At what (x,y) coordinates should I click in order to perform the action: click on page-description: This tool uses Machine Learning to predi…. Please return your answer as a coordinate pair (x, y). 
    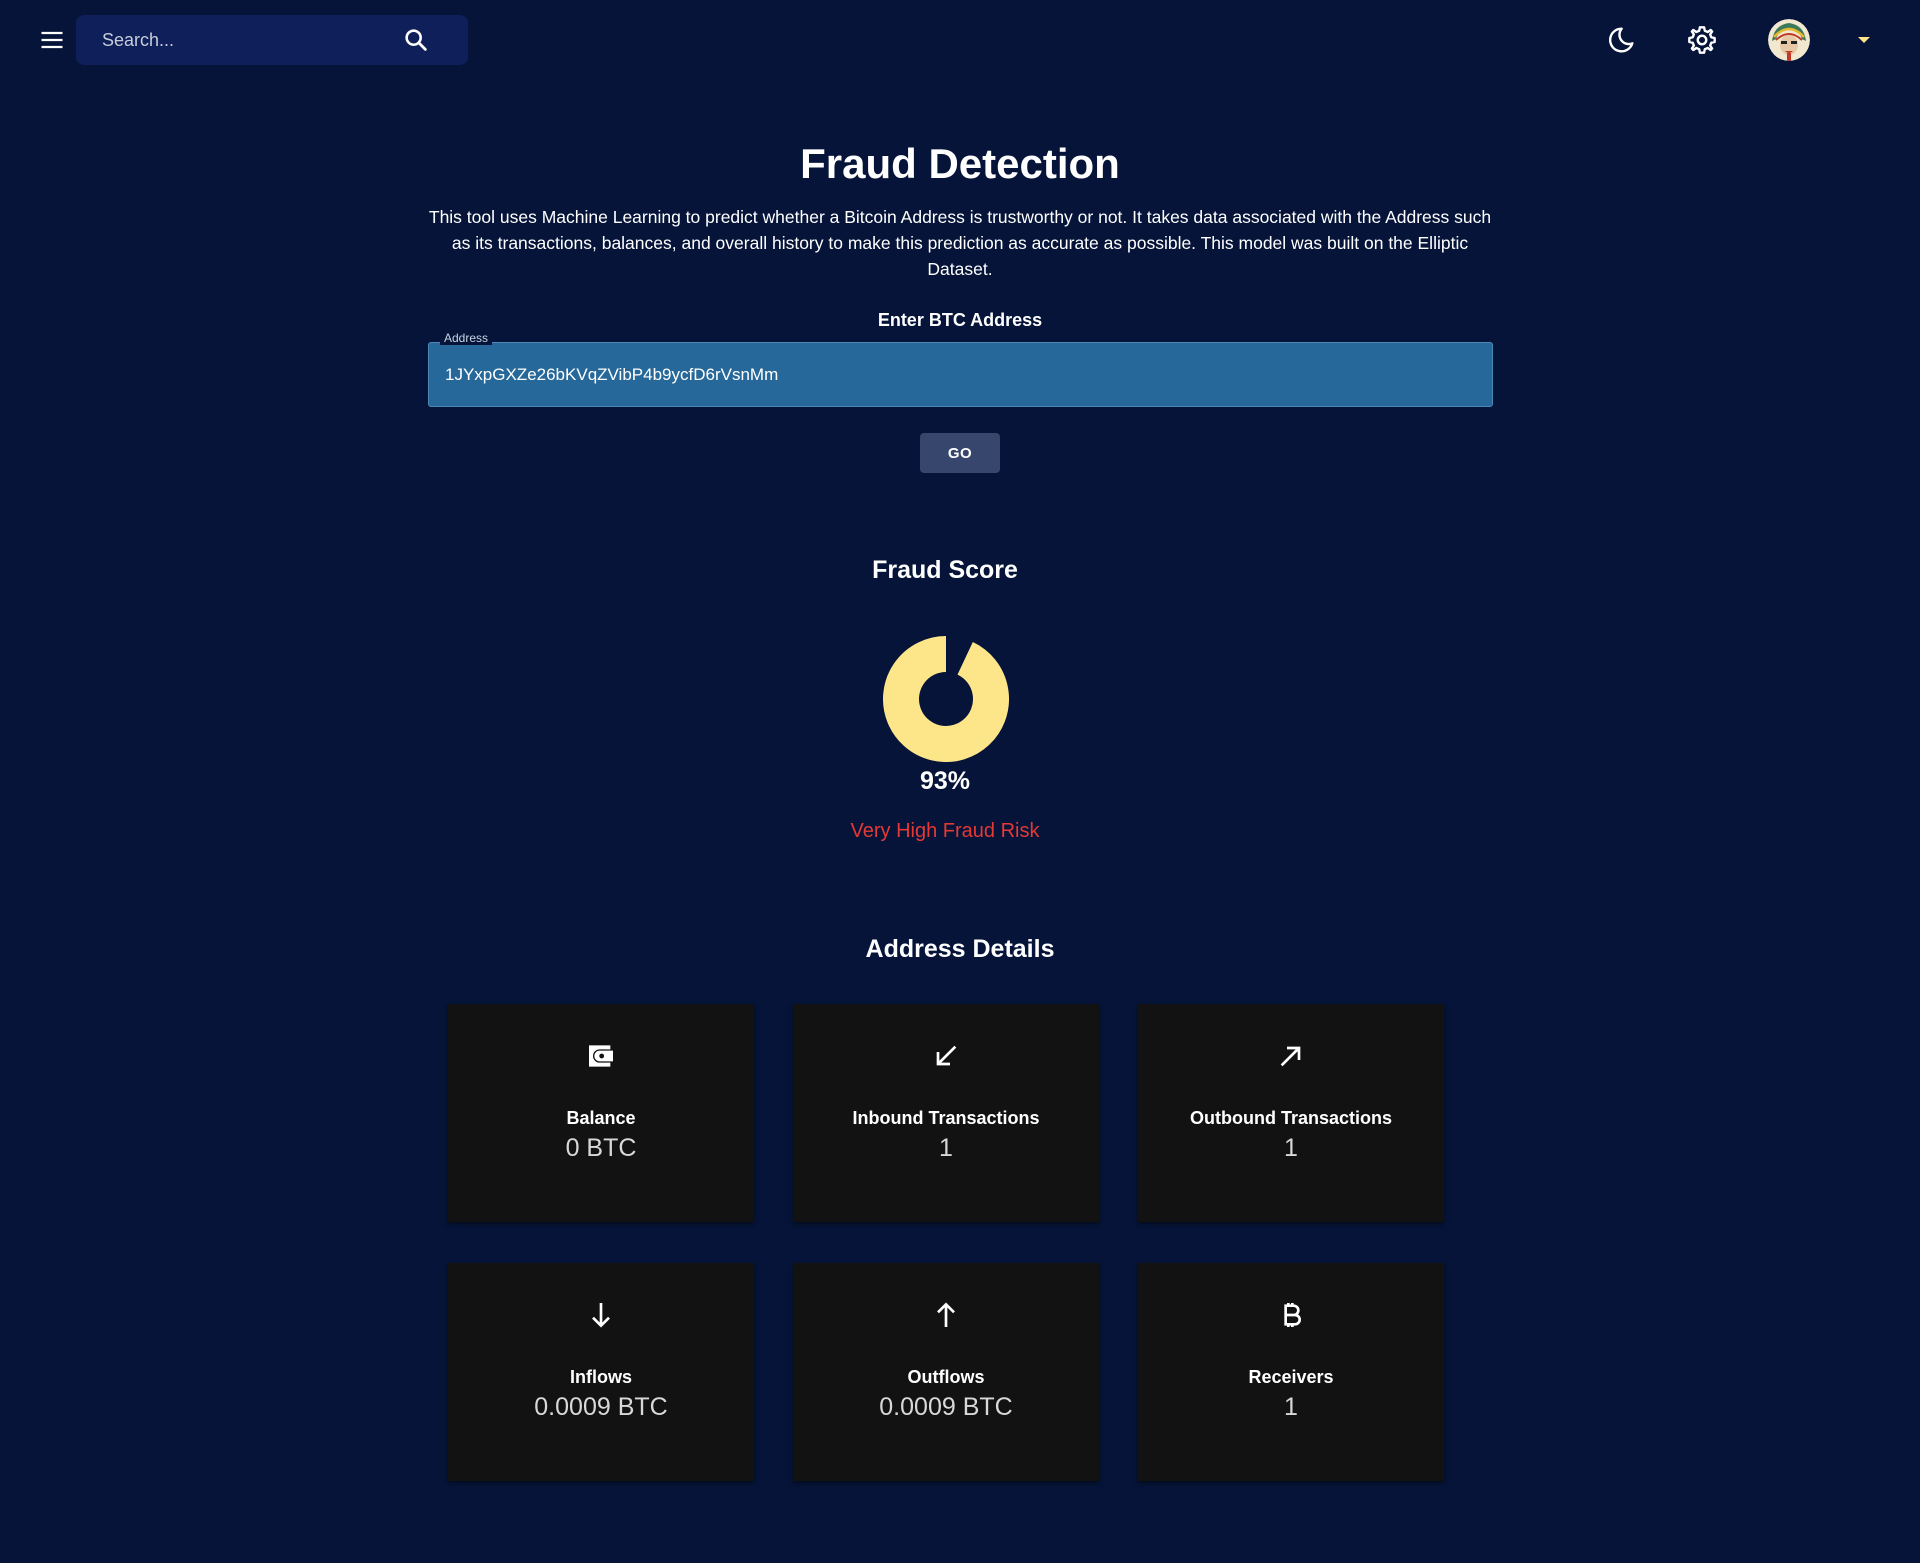
    Looking at the image, I should click on (960, 243).